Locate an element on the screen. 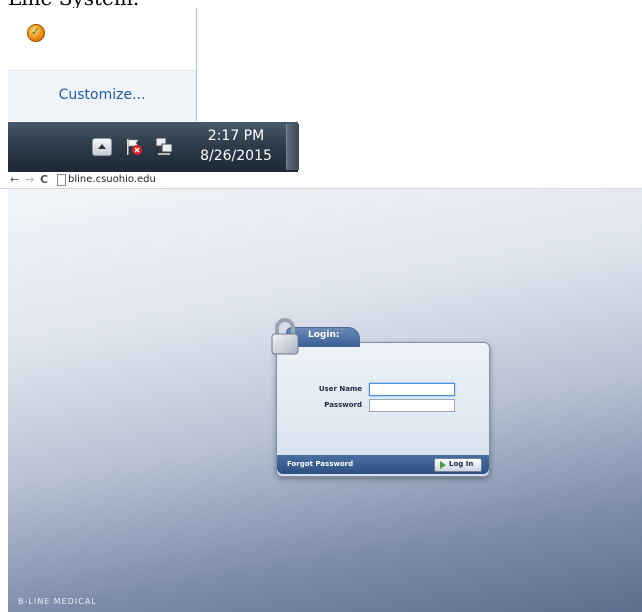 This screenshot has width=642, height=612. tray-app-icon is located at coordinates (36, 33).